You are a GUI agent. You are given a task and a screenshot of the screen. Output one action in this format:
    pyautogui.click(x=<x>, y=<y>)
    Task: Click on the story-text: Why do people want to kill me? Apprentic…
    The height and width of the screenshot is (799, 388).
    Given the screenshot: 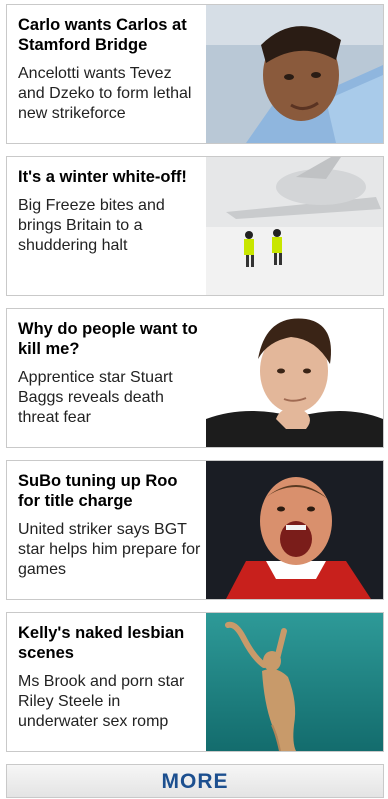 What is the action you would take?
    pyautogui.click(x=107, y=378)
    